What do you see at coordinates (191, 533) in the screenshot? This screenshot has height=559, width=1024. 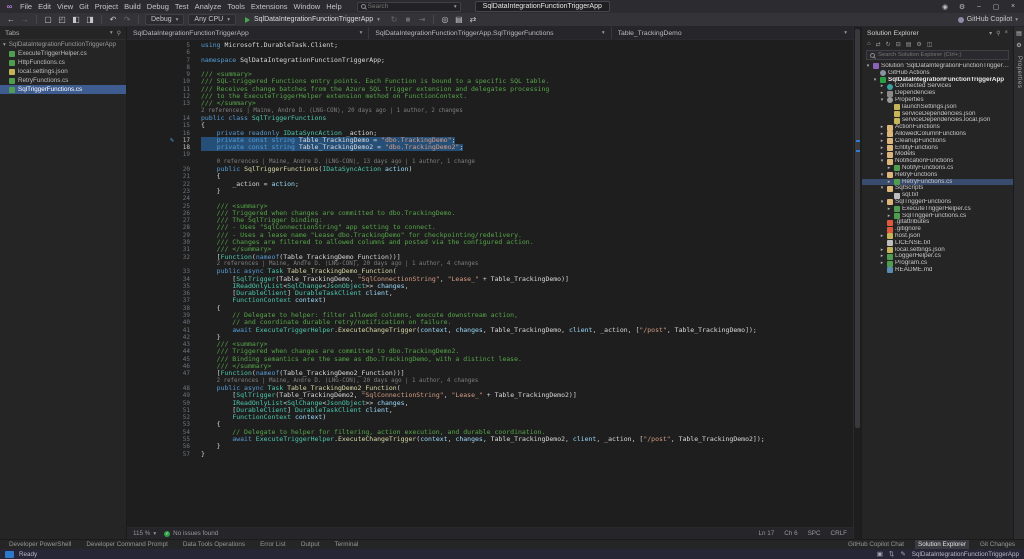 I see `code-health-indicator: No issues found` at bounding box center [191, 533].